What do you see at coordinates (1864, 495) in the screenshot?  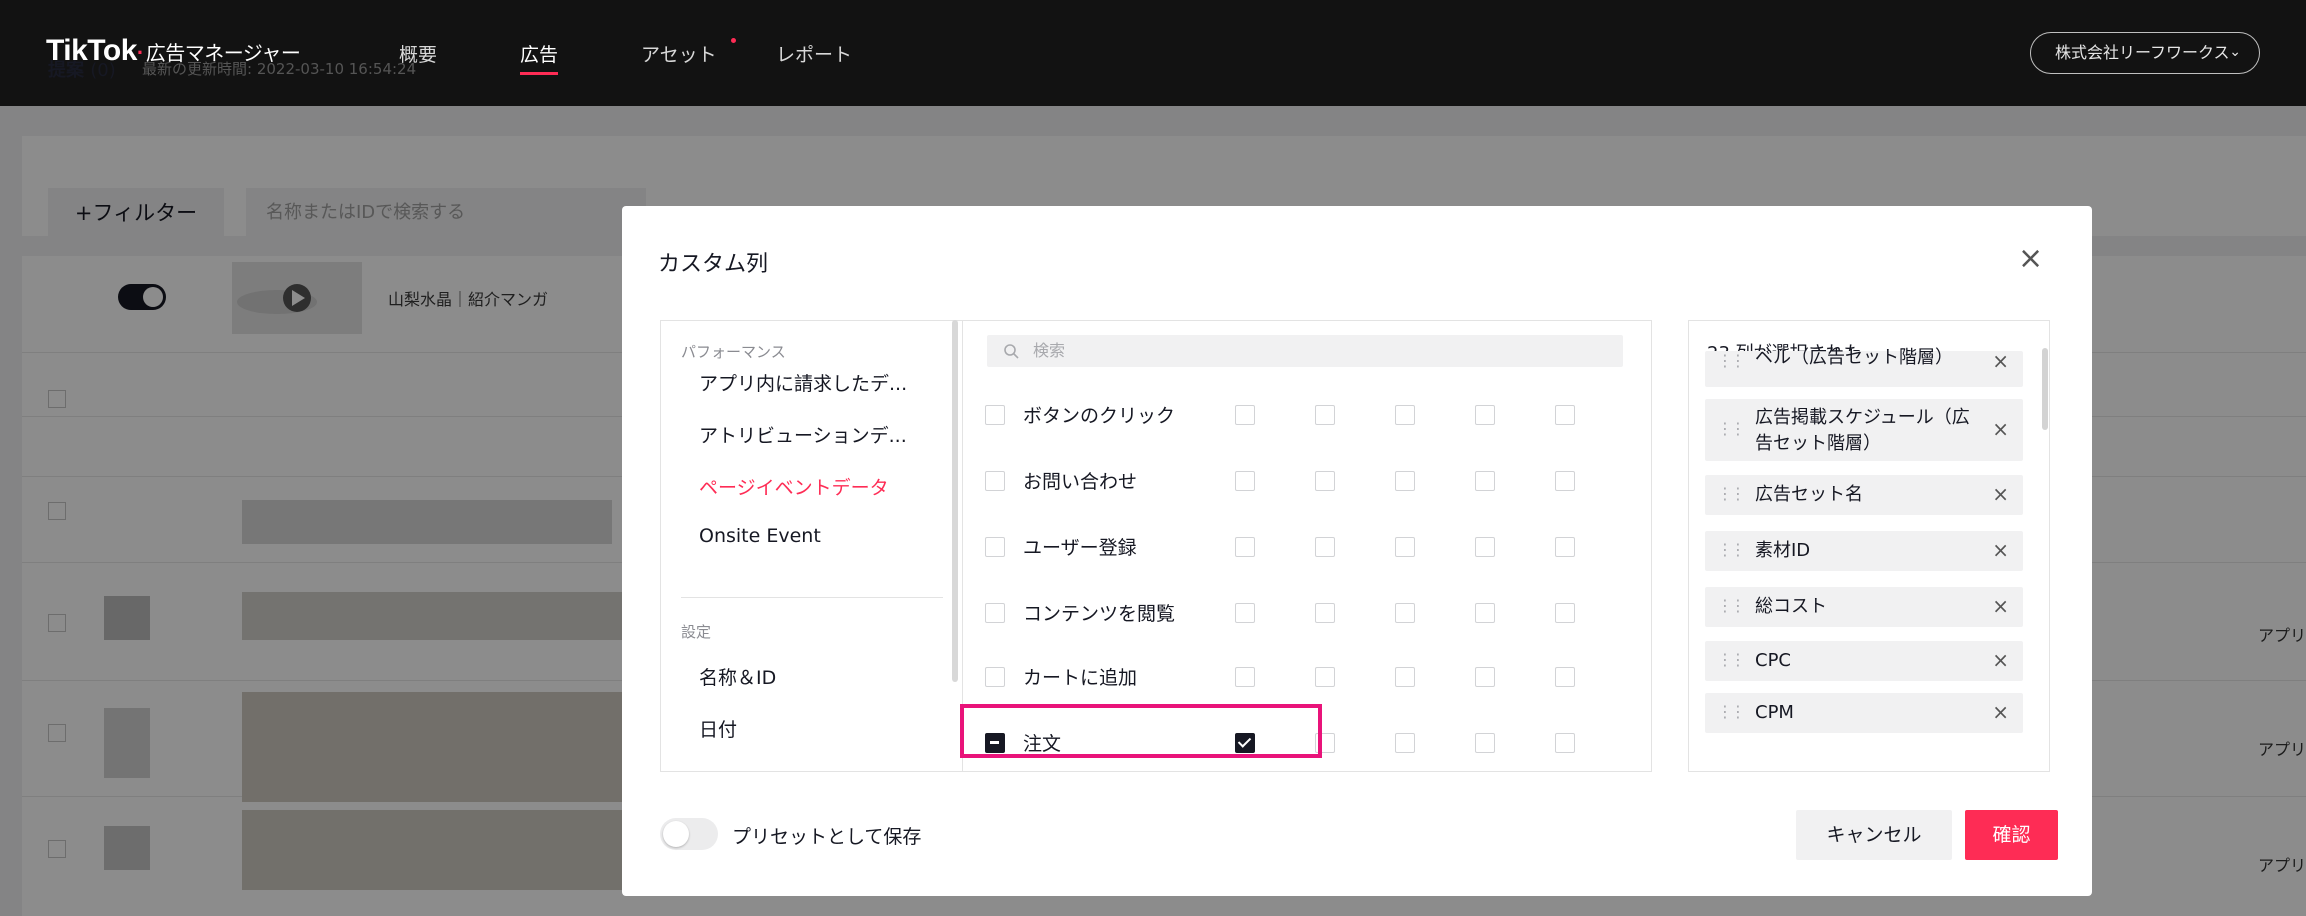 I see `selected-chip: ⋮⋮ 広告セット名 ×` at bounding box center [1864, 495].